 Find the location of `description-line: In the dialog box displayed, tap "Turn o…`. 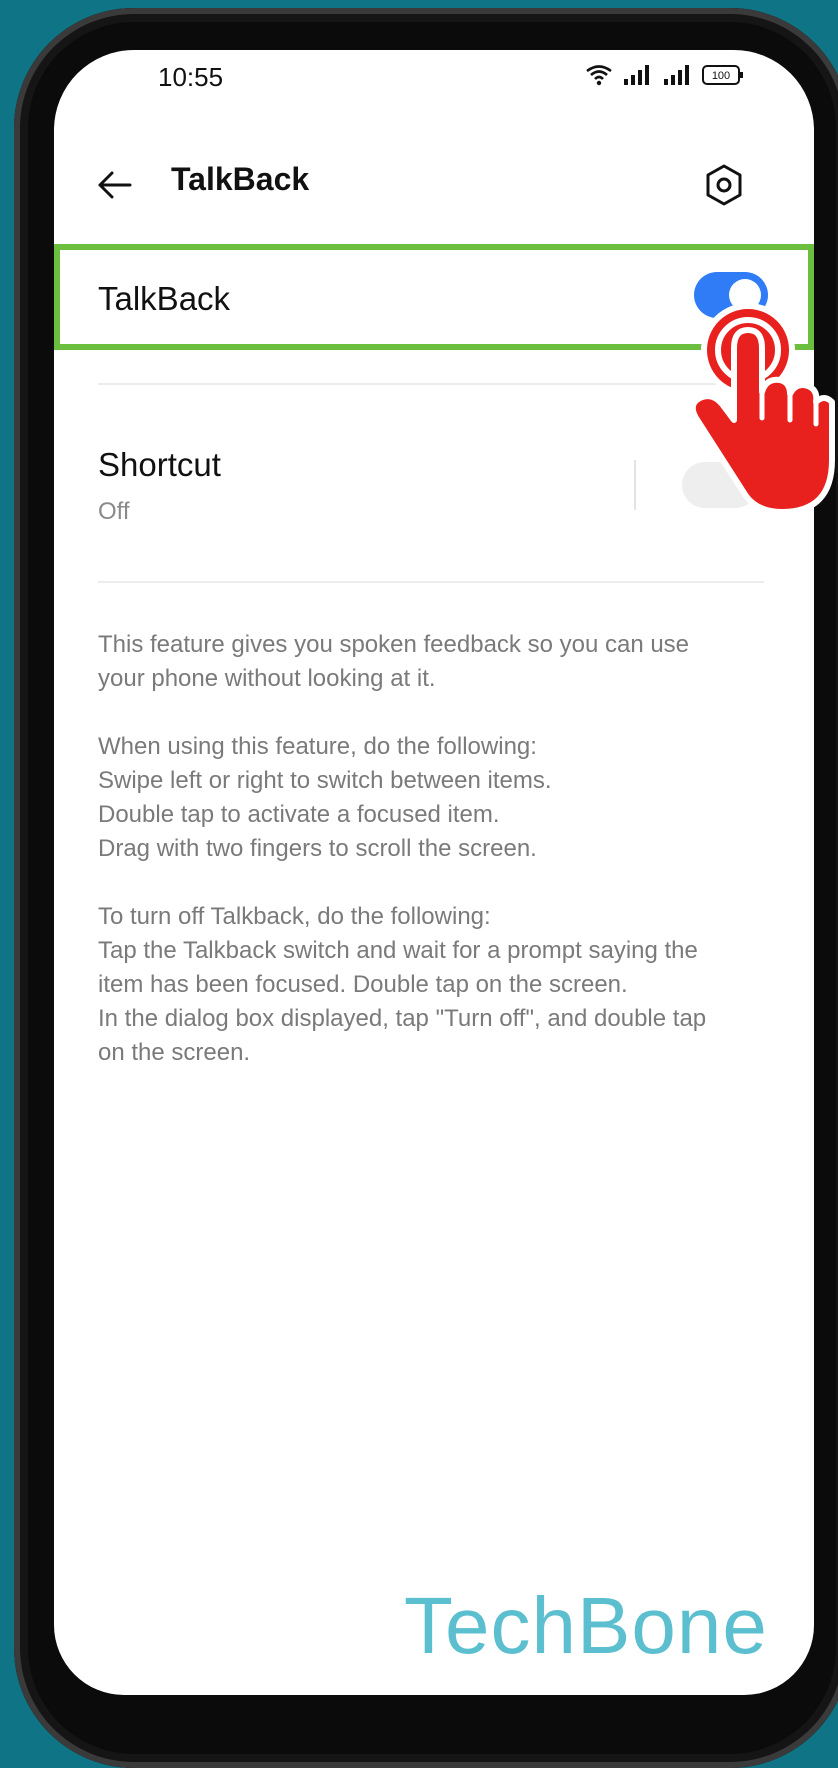

description-line: In the dialog box displayed, tap "Turn o… is located at coordinates (402, 1018).